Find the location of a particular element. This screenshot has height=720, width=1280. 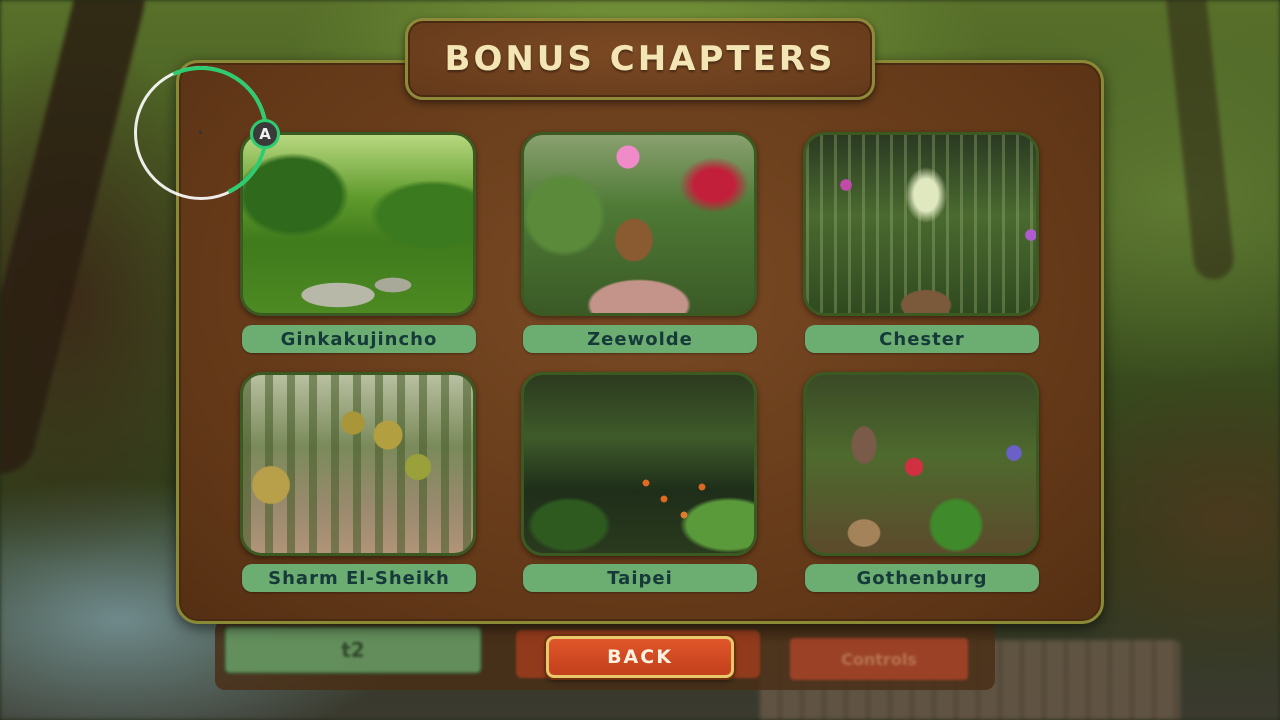

a-button-icon: A is located at coordinates (265, 134).